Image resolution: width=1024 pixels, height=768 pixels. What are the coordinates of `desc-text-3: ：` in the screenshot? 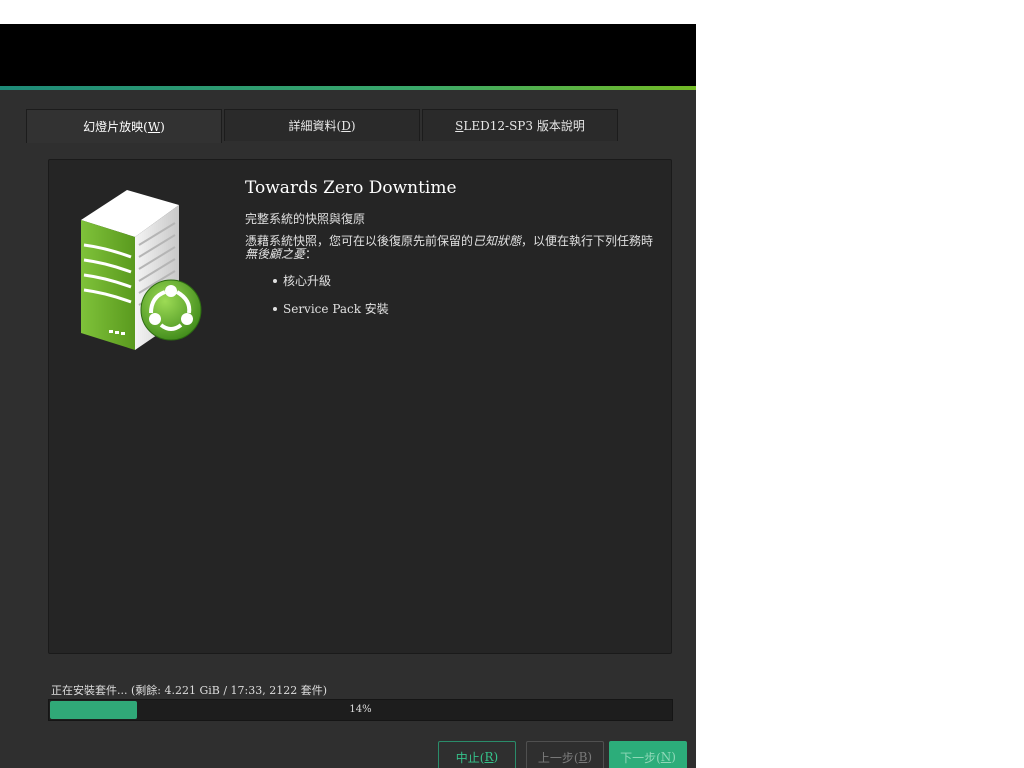 It's located at (311, 254).